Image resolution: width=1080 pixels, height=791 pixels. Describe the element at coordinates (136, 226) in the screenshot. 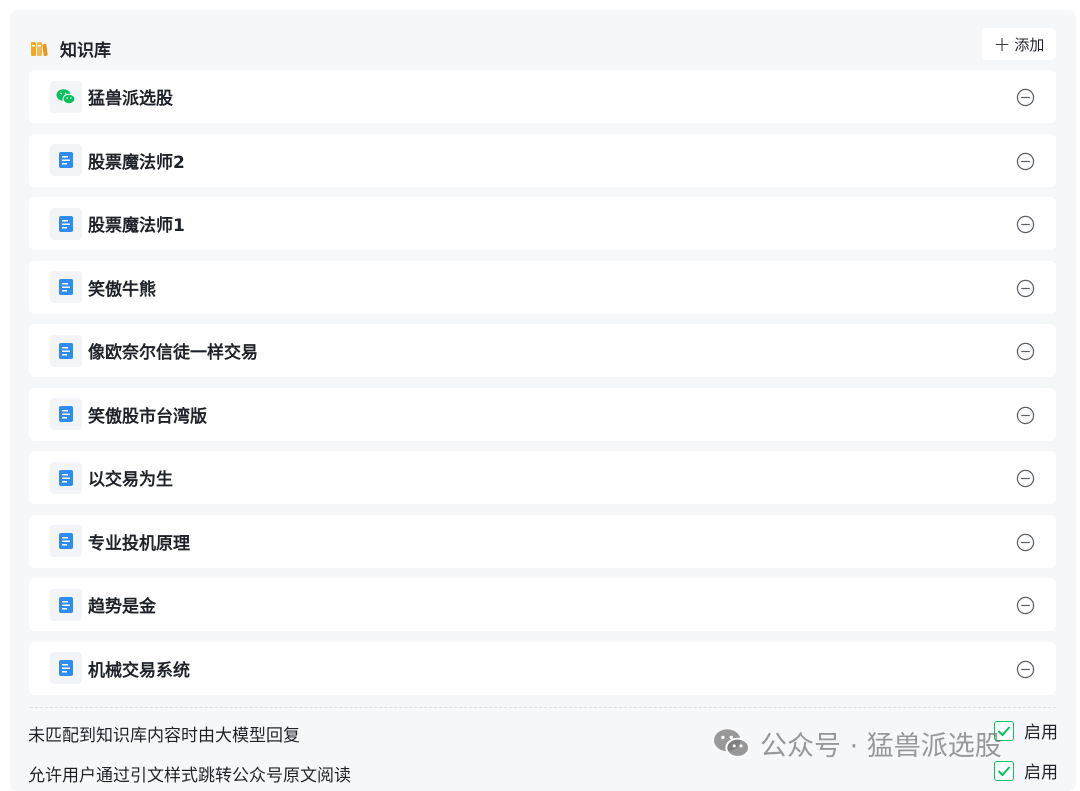

I see `knowledge-base-name: 股票魔法师1` at that location.